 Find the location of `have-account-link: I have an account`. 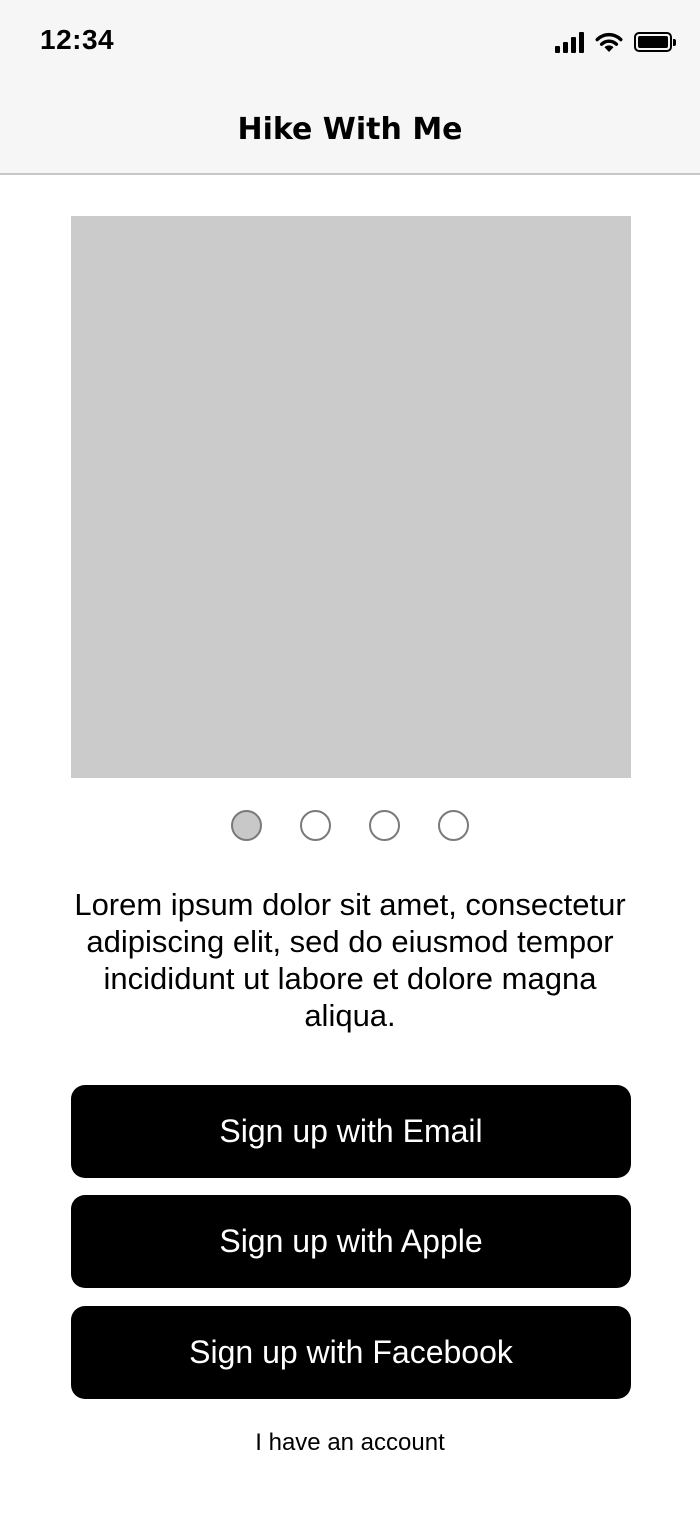

have-account-link: I have an account is located at coordinates (350, 1443).